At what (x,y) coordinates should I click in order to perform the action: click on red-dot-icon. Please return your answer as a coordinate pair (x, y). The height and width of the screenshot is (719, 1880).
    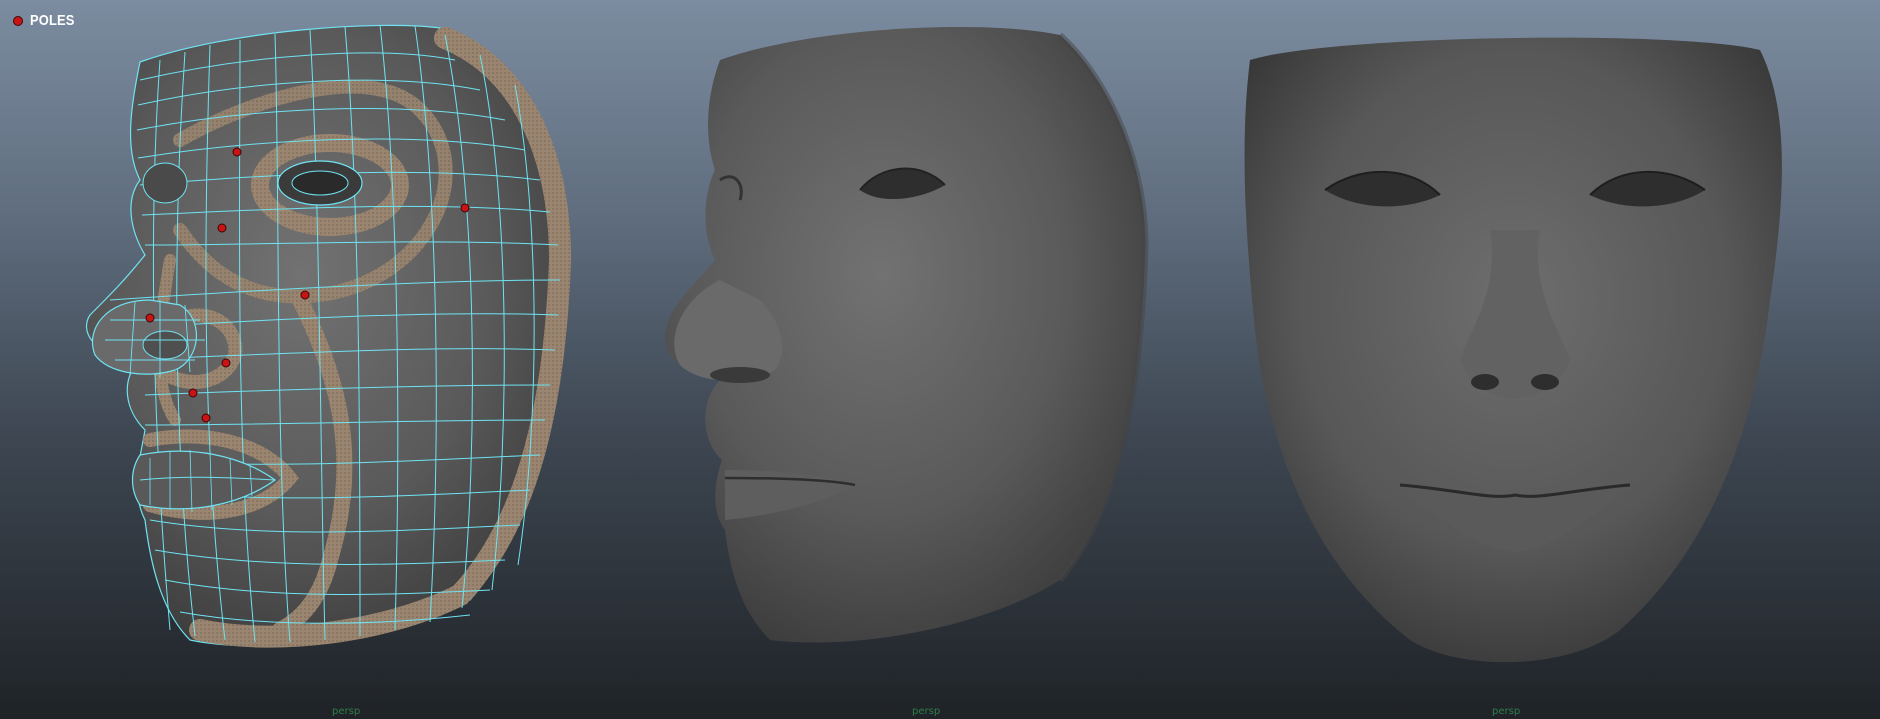
    Looking at the image, I should click on (18, 20).